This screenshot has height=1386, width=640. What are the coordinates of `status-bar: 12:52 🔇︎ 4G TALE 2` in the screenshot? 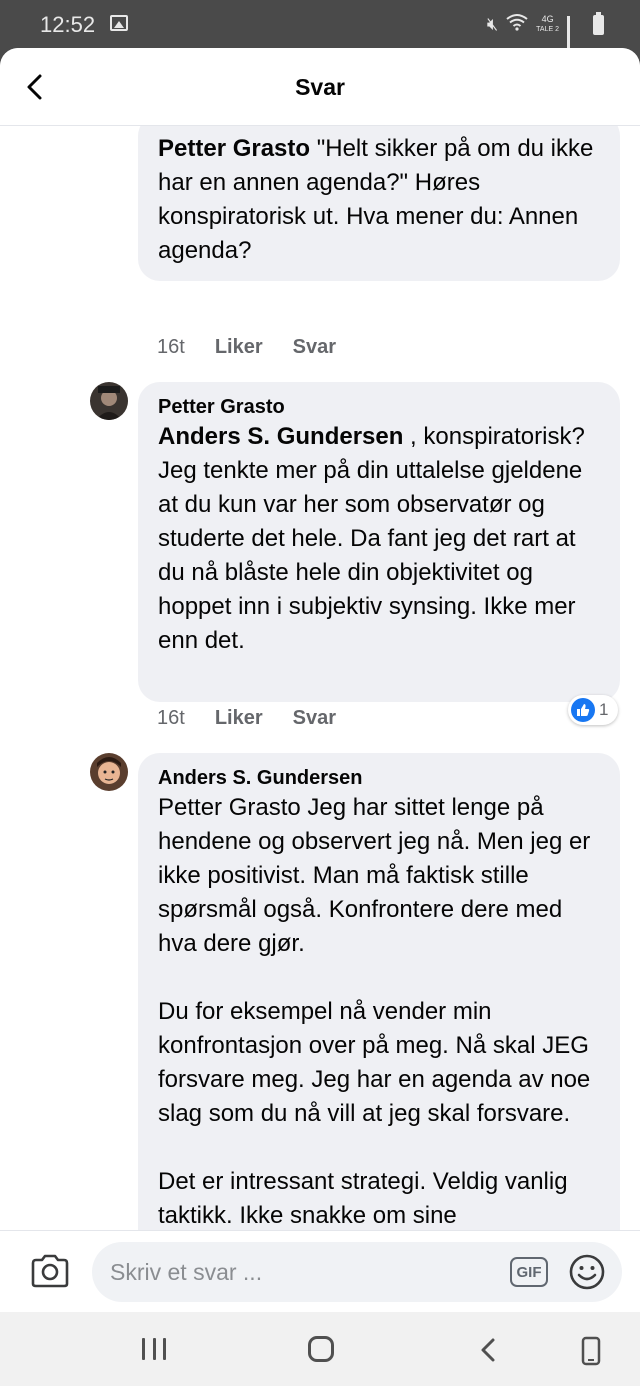 It's located at (320, 30).